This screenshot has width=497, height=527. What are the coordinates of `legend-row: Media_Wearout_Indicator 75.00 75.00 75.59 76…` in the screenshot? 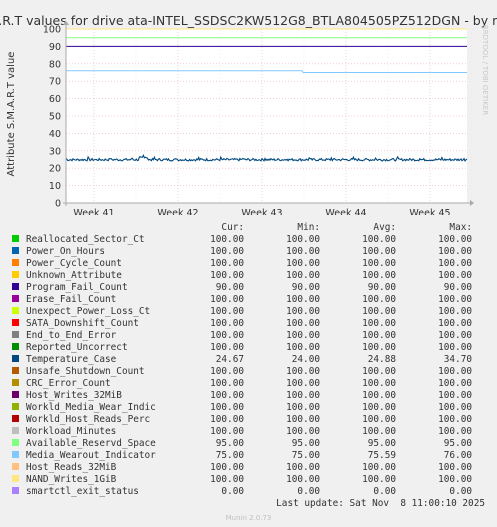 It's located at (242, 456).